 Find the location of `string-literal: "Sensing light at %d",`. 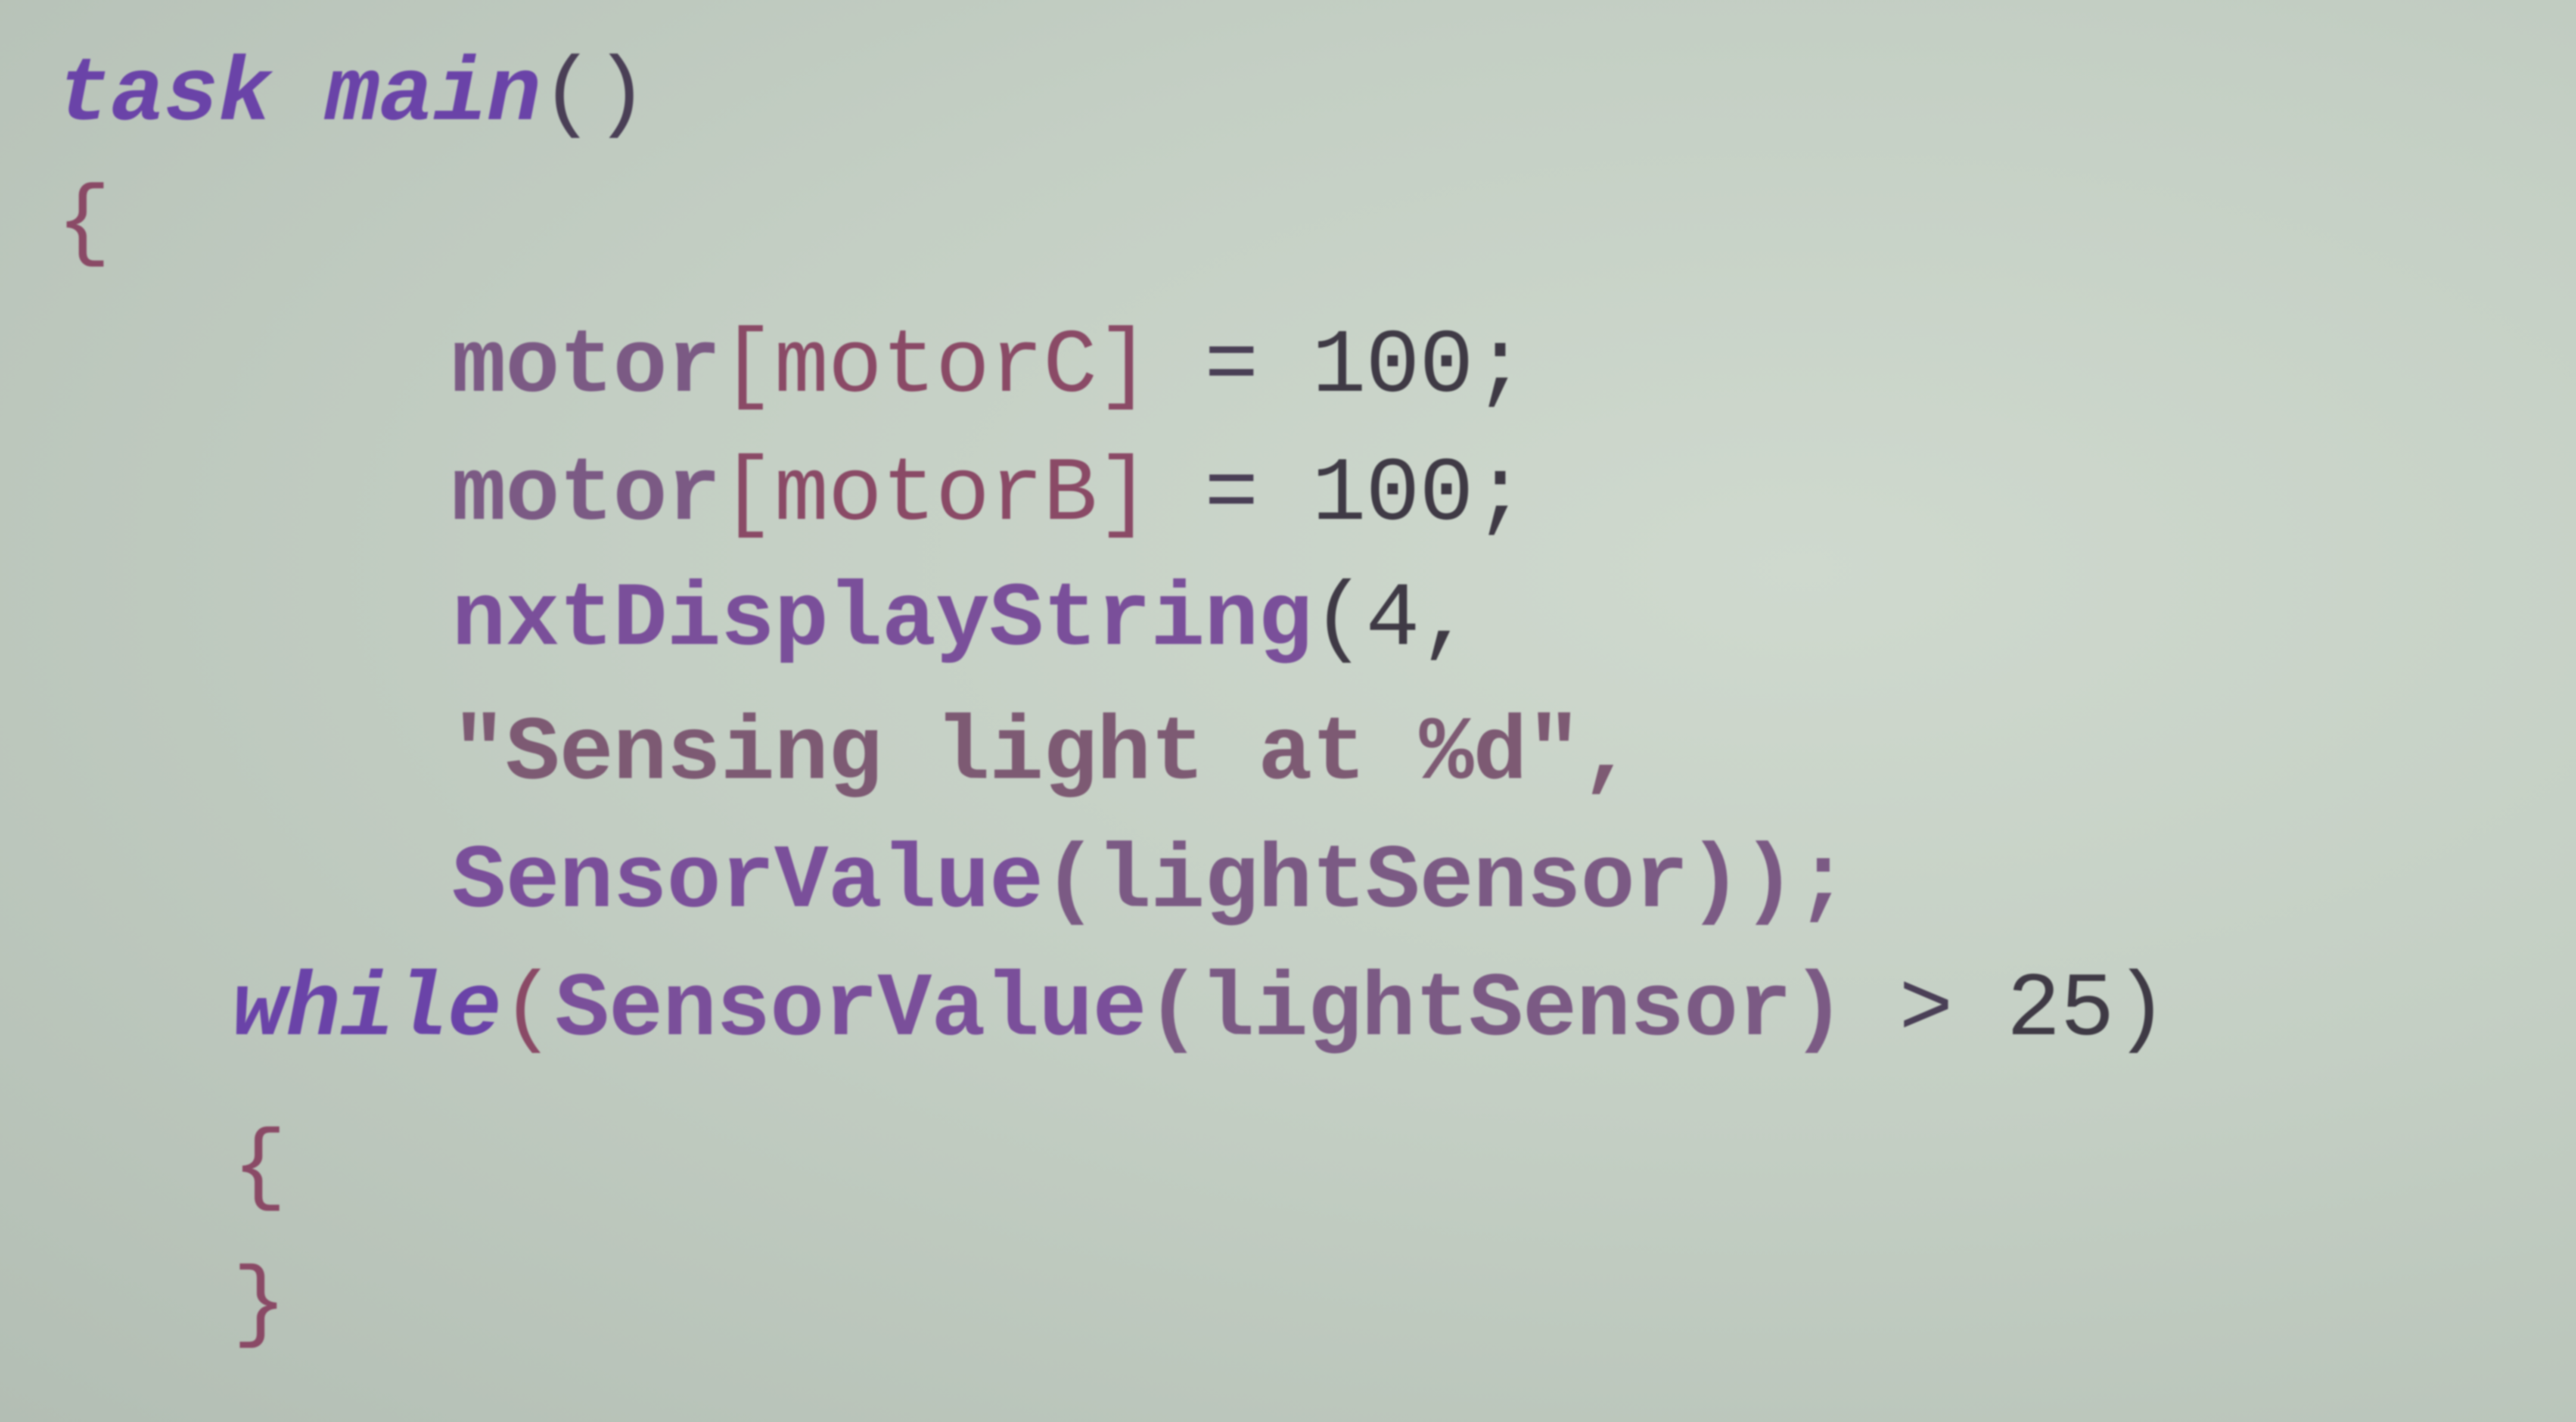

string-literal: "Sensing light at %d", is located at coordinates (1043, 753).